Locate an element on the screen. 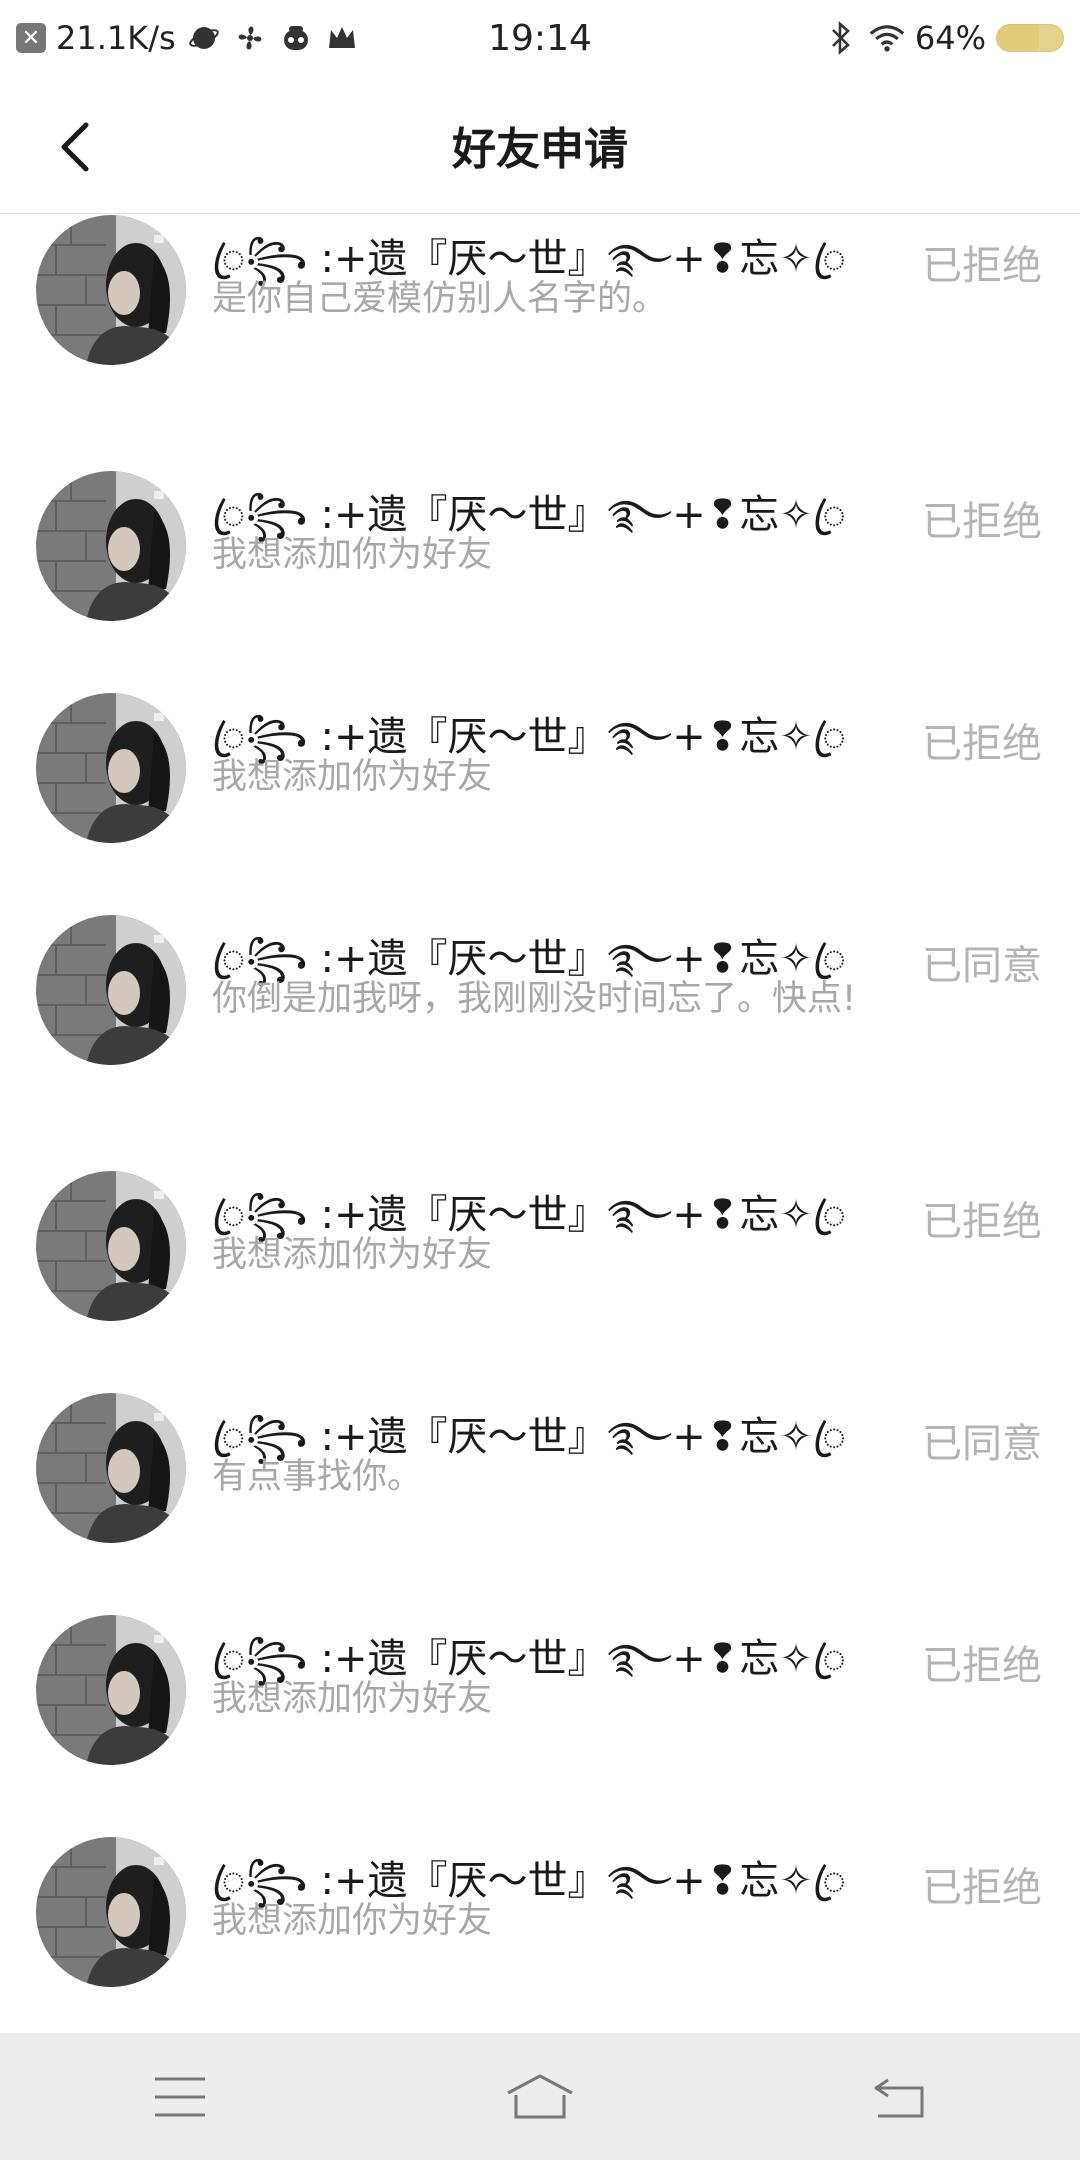 The height and width of the screenshot is (2160, 1080). friend-request-item: ꦿ꧂ :+遗『厌～世』࿐+❢忘✧ꦿ 有点事找你。 已同意 is located at coordinates (540, 1476).